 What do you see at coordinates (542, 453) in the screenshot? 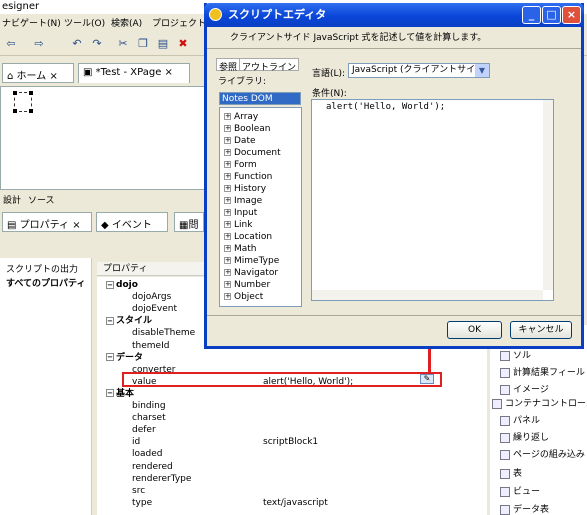
I see `palette-item: ページの組み込み` at bounding box center [542, 453].